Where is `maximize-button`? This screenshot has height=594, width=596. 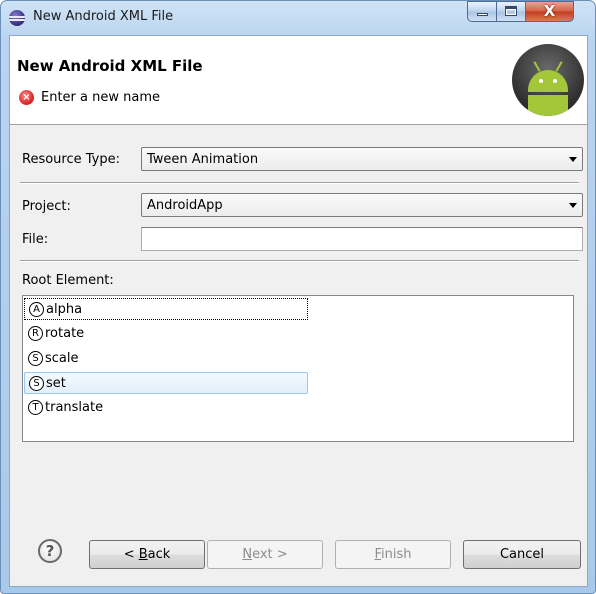 maximize-button is located at coordinates (511, 11).